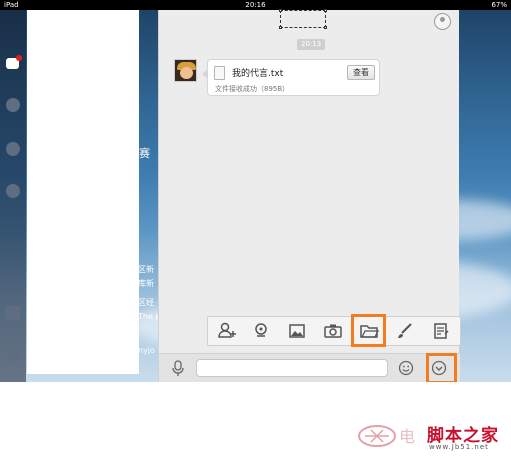  What do you see at coordinates (297, 331) in the screenshot?
I see `image-icon` at bounding box center [297, 331].